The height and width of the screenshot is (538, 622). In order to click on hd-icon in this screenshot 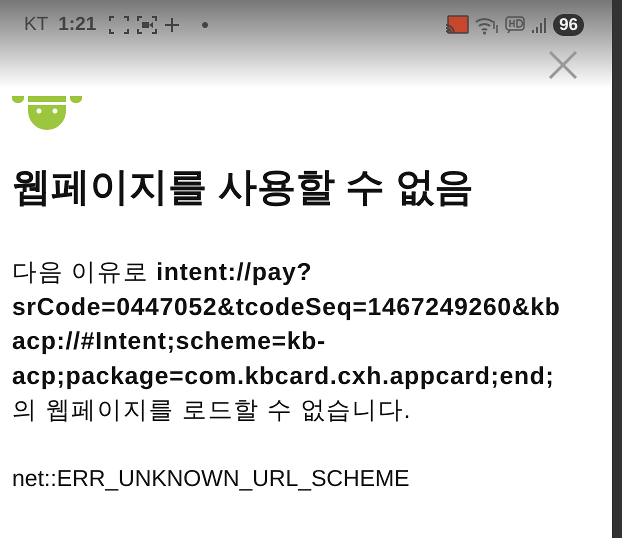, I will do `click(515, 25)`.